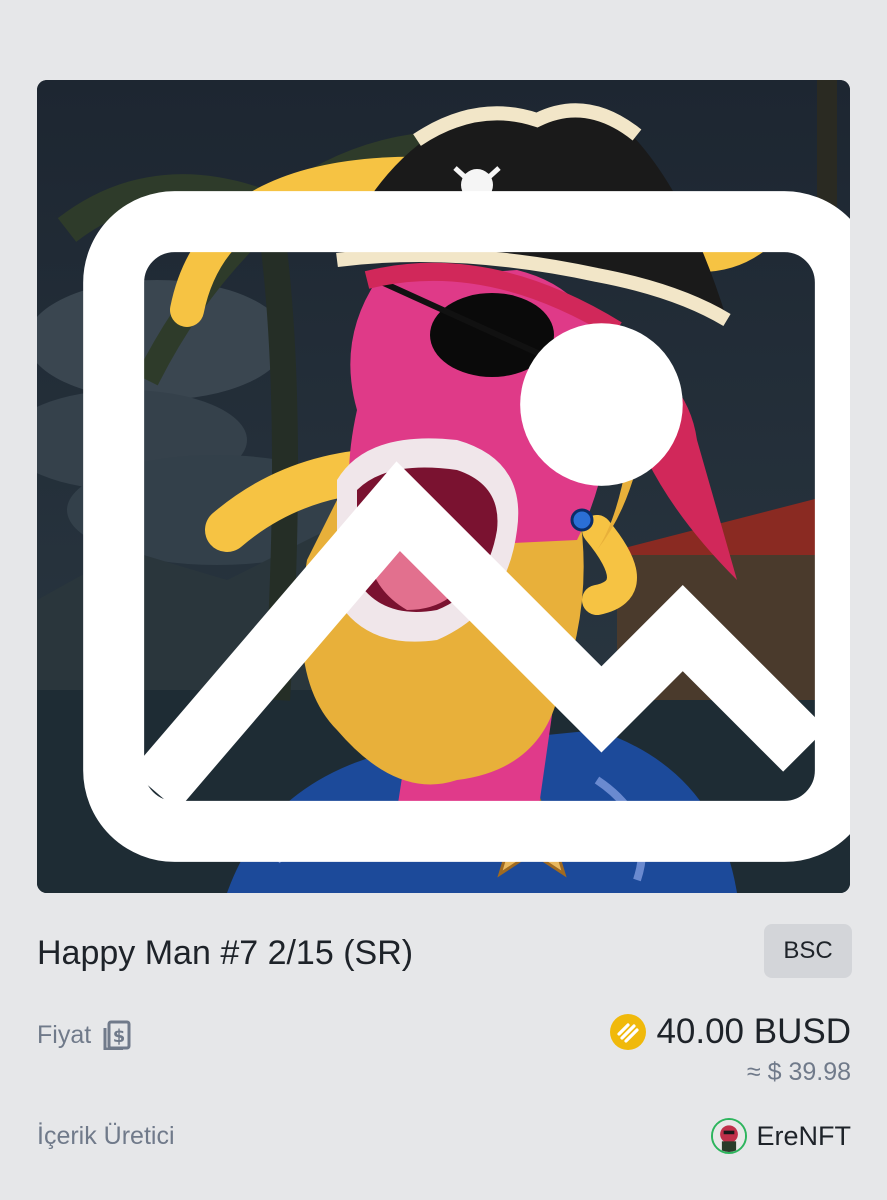 The height and width of the screenshot is (1200, 887). I want to click on price-amount: 40.00 BUSD, so click(753, 1031).